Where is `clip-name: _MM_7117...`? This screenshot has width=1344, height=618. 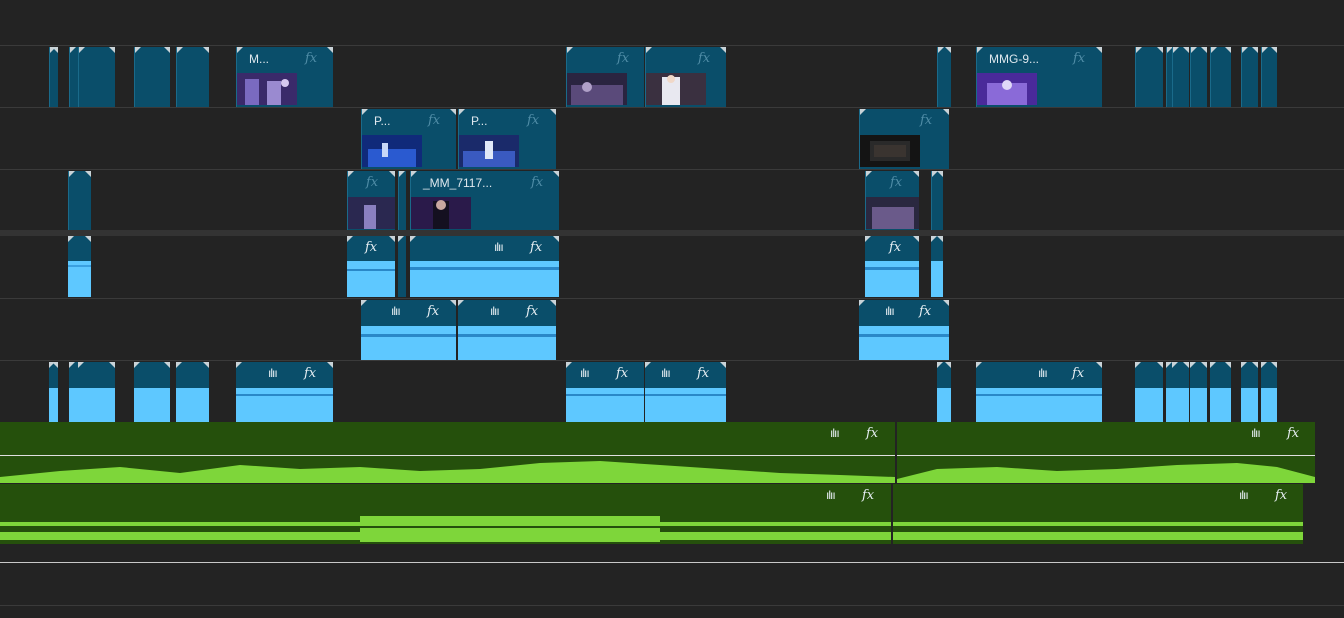
clip-name: _MM_7117... is located at coordinates (458, 183).